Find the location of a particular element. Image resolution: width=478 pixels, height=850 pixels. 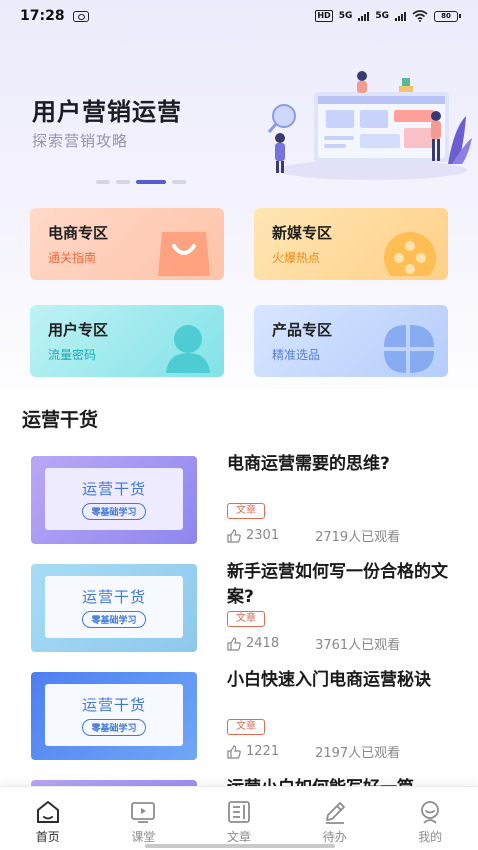

nav-item-class: 课堂 is located at coordinates (144, 818).